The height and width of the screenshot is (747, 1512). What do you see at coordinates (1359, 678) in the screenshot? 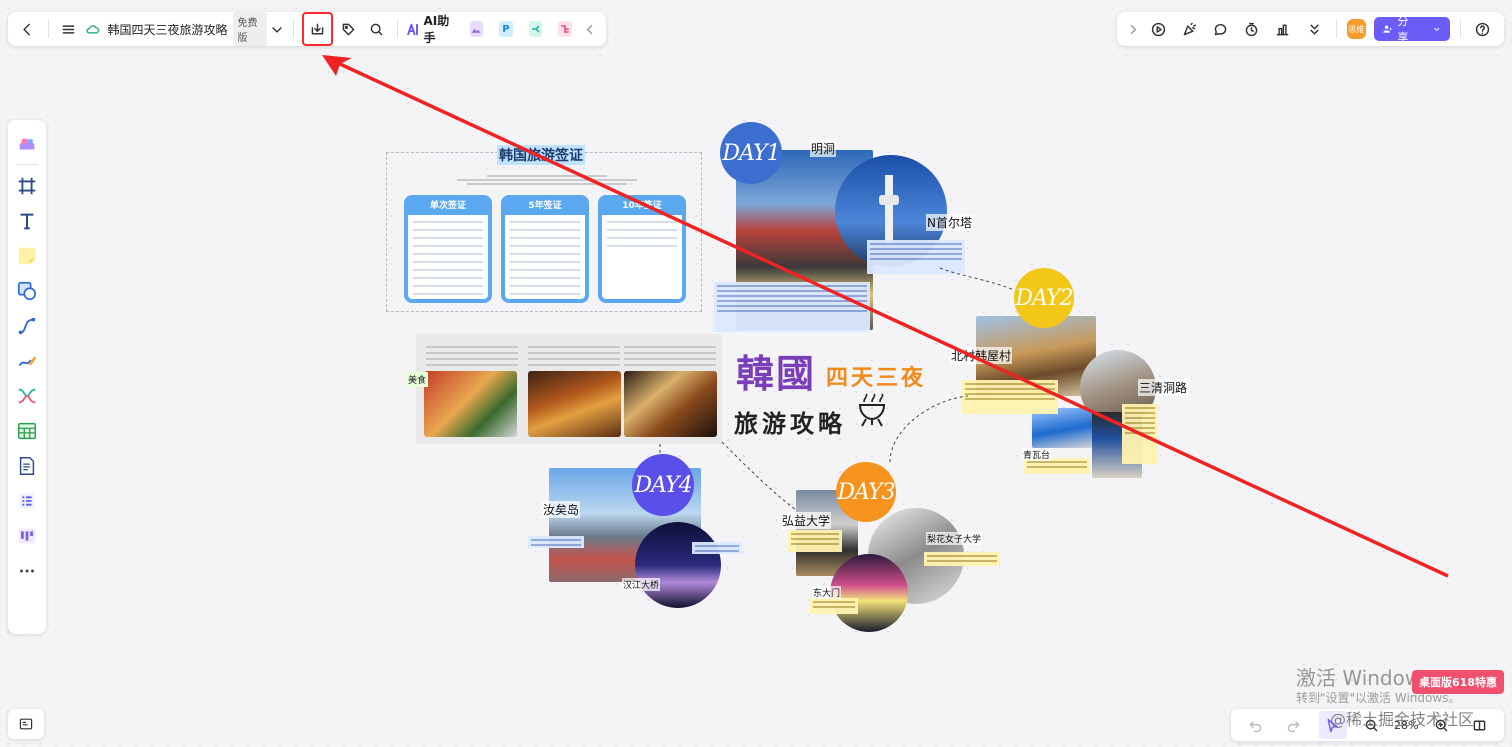
I see `windows-activation-watermark: 激活 Window` at bounding box center [1359, 678].